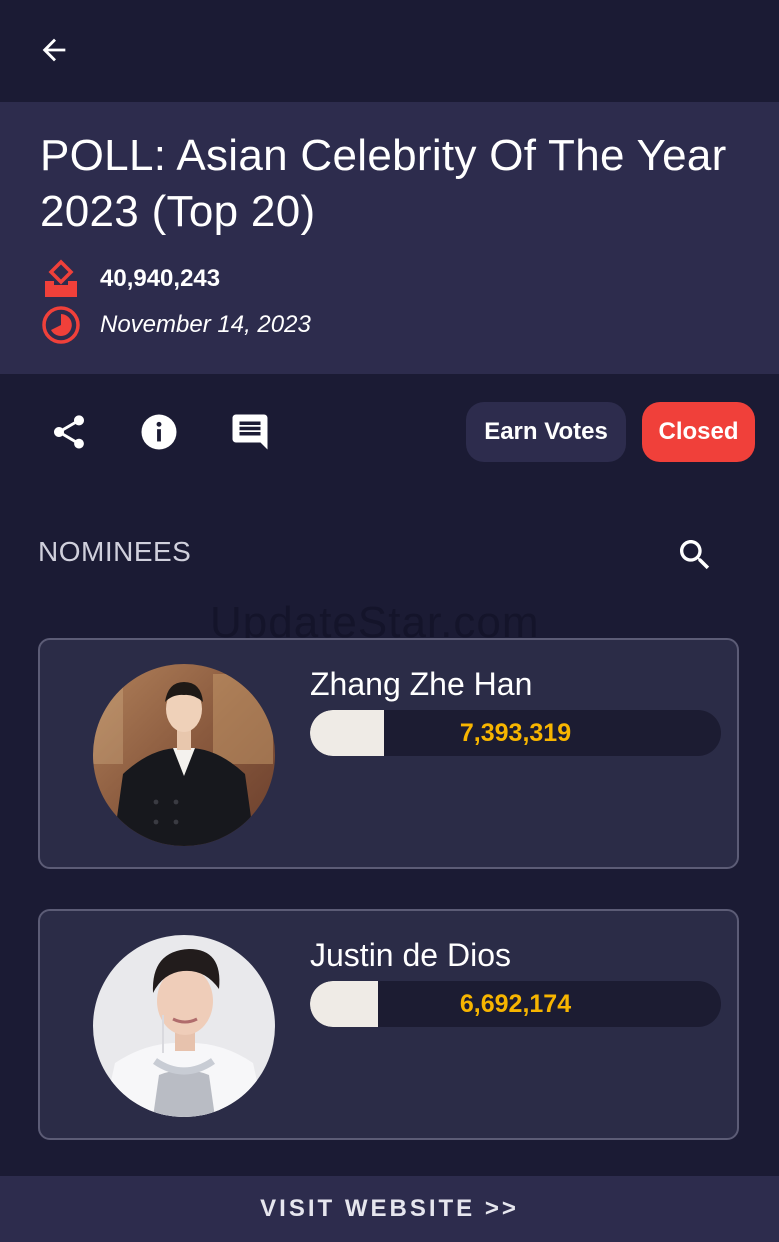 The image size is (779, 1242). I want to click on clock-icon, so click(61, 325).